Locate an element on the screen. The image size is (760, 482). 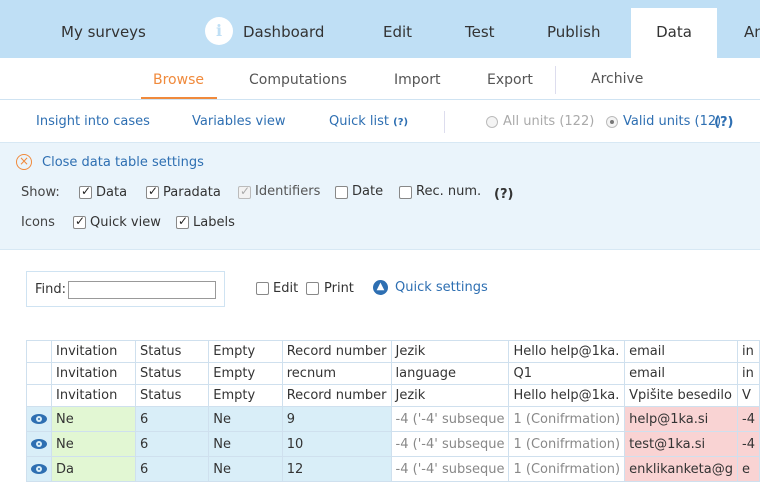
chevron-up-icon: ▲ is located at coordinates (380, 287).